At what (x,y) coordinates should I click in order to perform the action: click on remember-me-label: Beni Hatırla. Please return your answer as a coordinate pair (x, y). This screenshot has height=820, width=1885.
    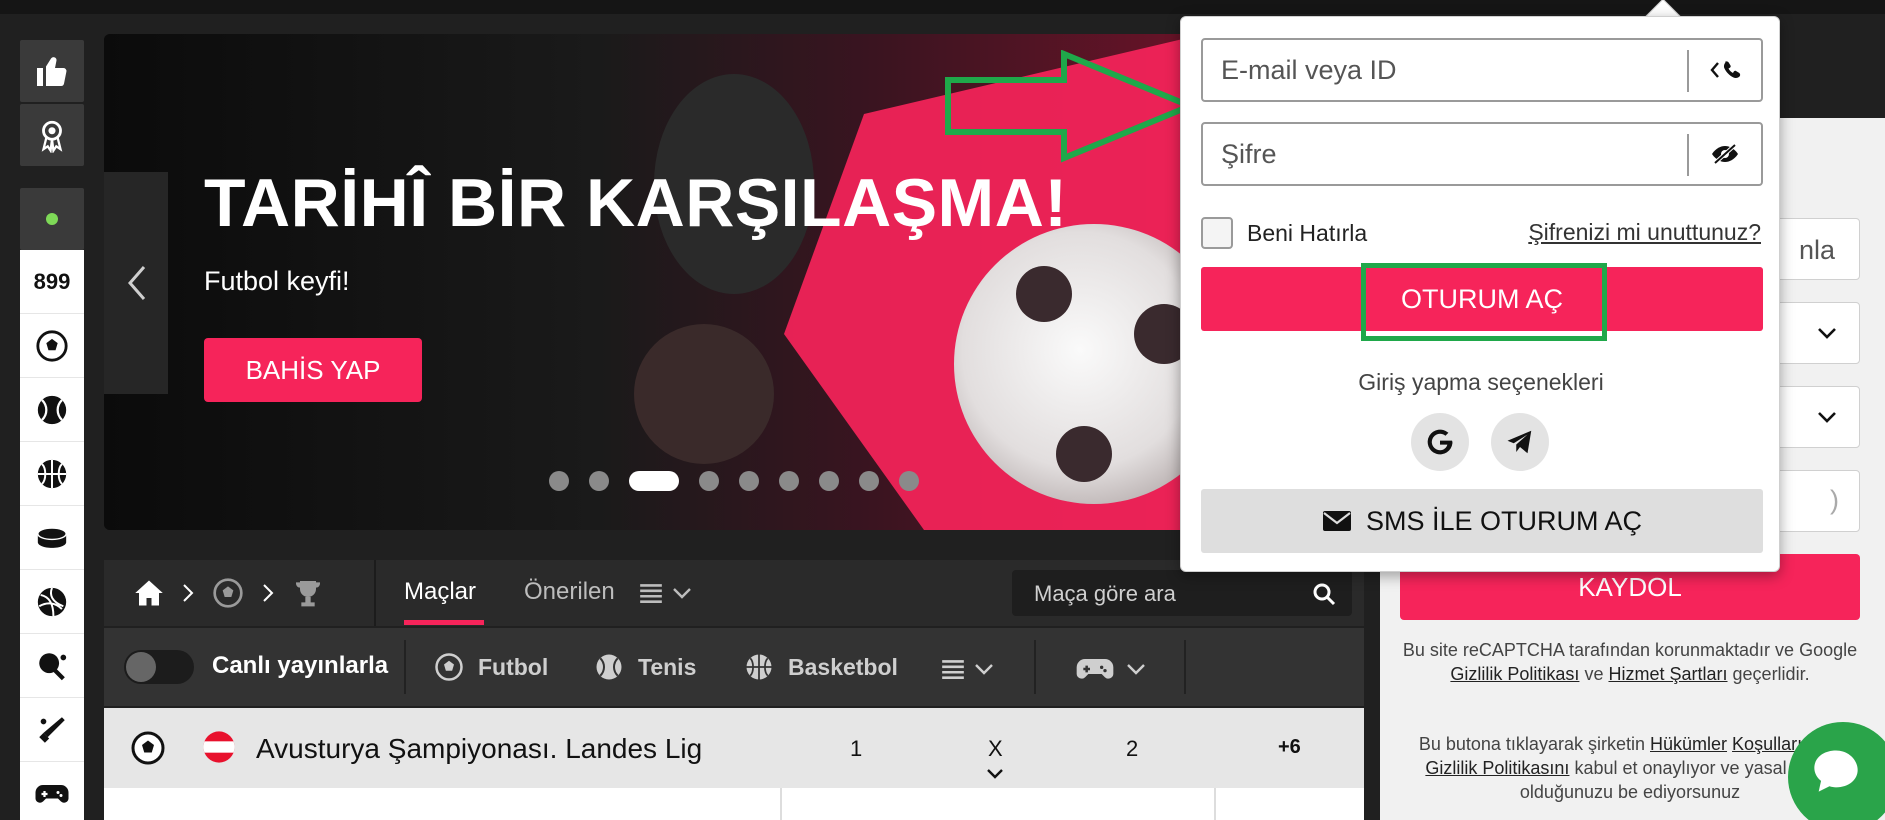
    Looking at the image, I should click on (1307, 232).